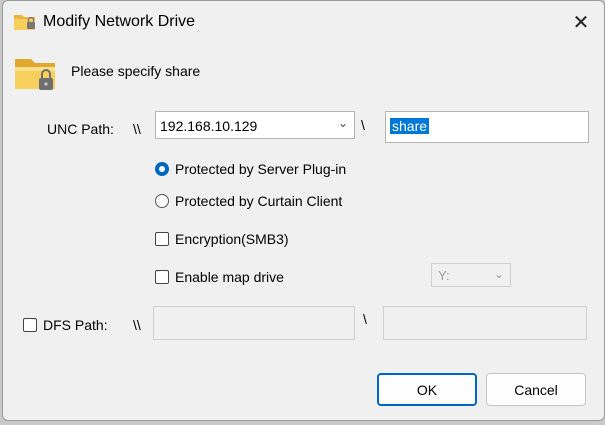 The width and height of the screenshot is (605, 425). I want to click on title-bar: Modify Network Drive ✕, so click(303, 23).